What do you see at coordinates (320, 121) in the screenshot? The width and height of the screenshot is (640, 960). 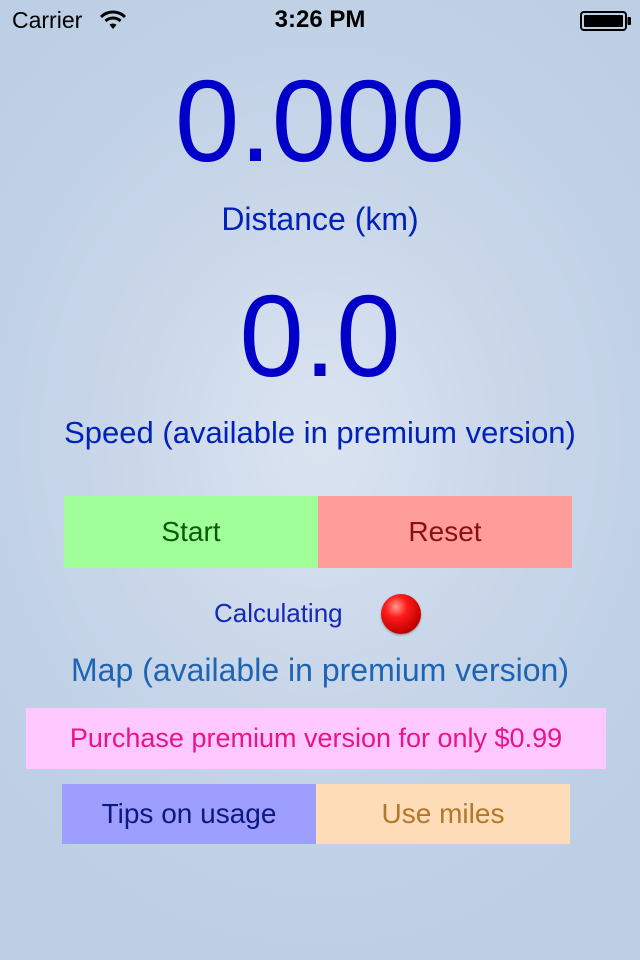 I see `distance-value: 0.000` at bounding box center [320, 121].